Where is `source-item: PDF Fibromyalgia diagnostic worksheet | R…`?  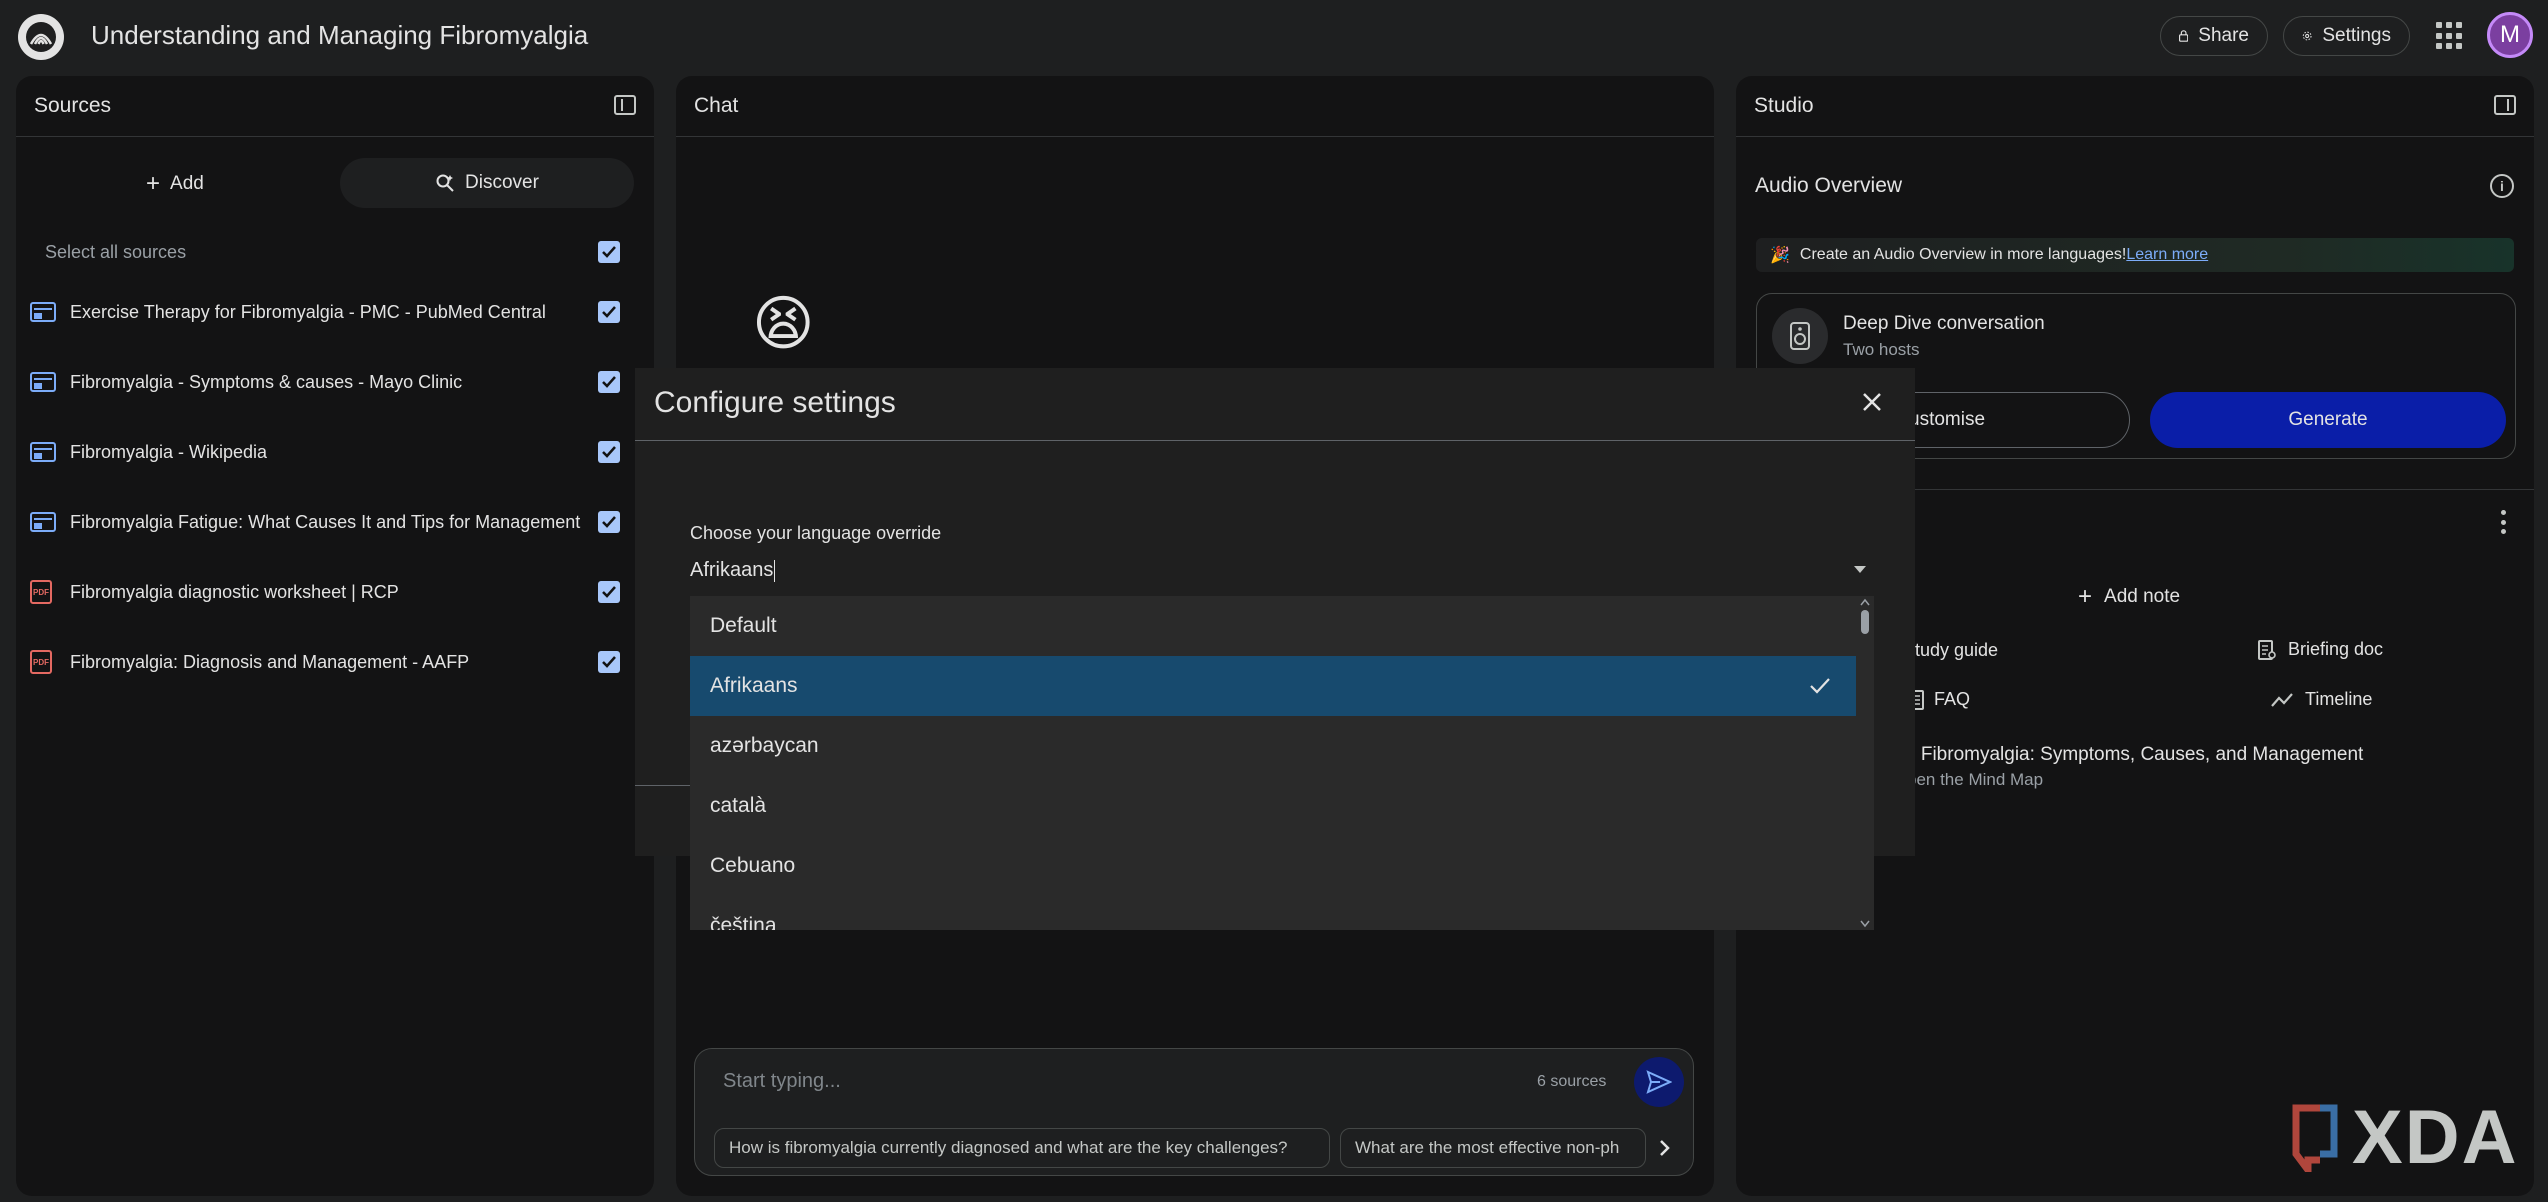 source-item: PDF Fibromyalgia diagnostic worksheet | R… is located at coordinates (325, 592).